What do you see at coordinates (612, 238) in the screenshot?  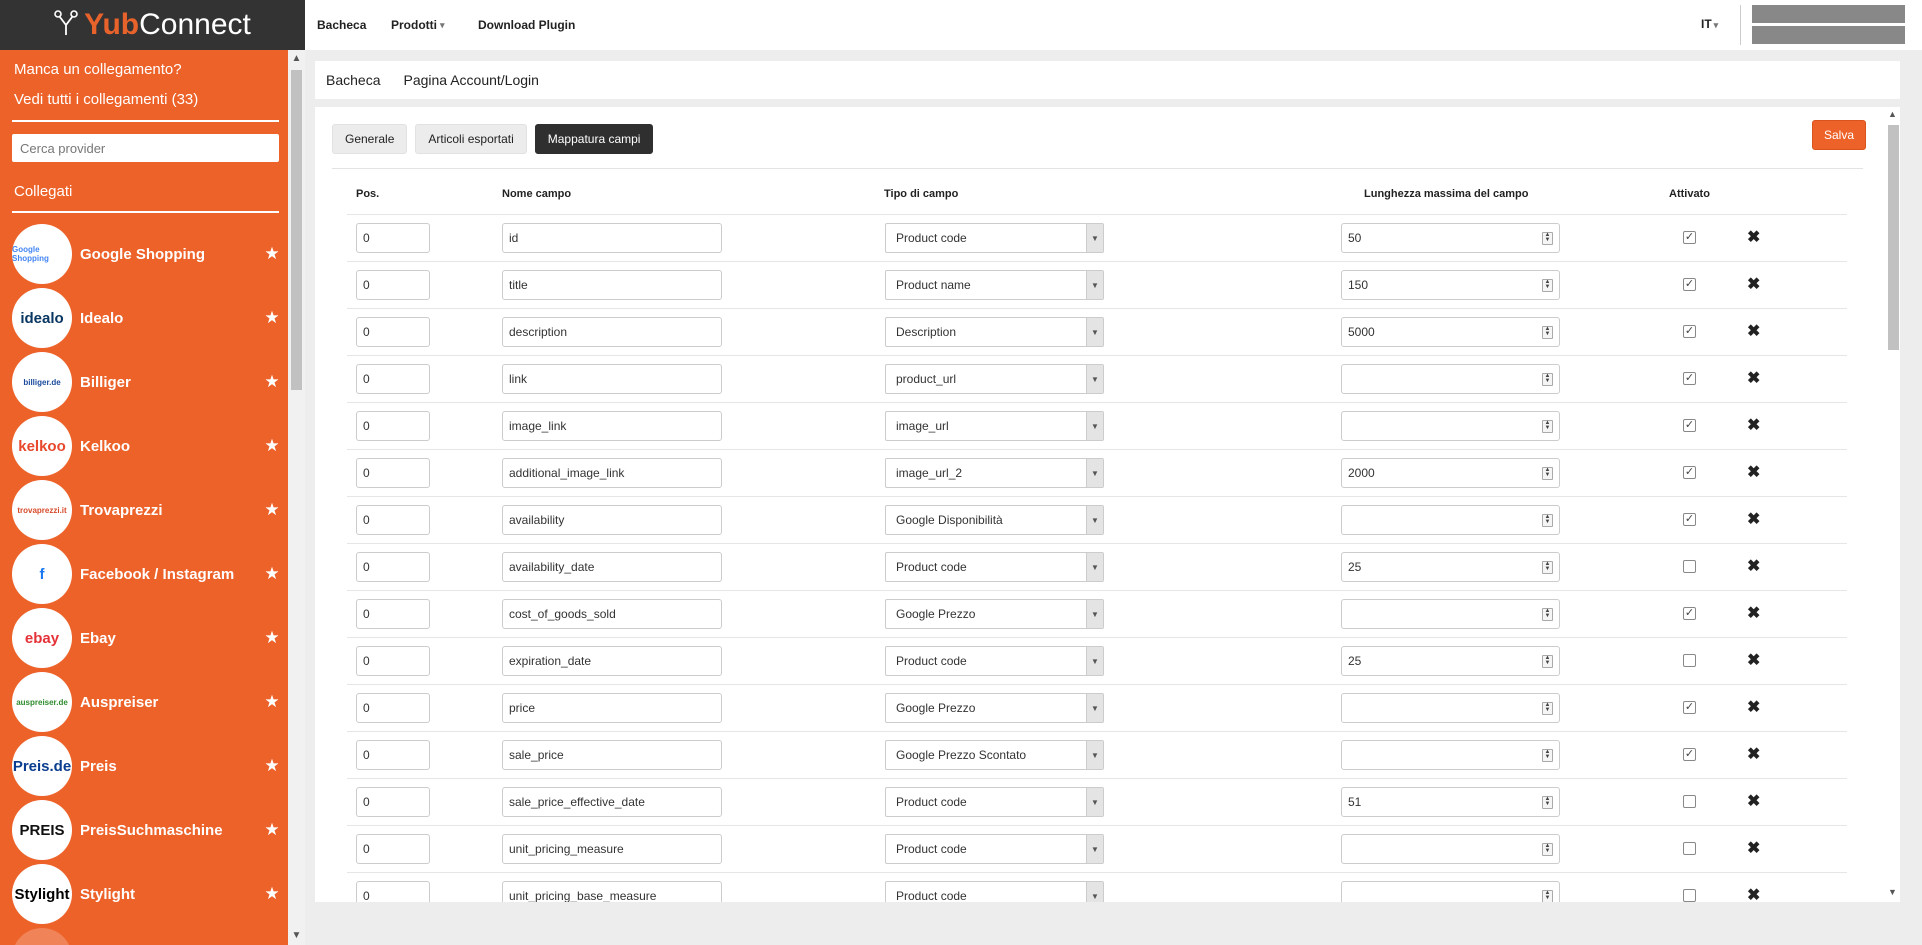 I see `field-name-input: id` at bounding box center [612, 238].